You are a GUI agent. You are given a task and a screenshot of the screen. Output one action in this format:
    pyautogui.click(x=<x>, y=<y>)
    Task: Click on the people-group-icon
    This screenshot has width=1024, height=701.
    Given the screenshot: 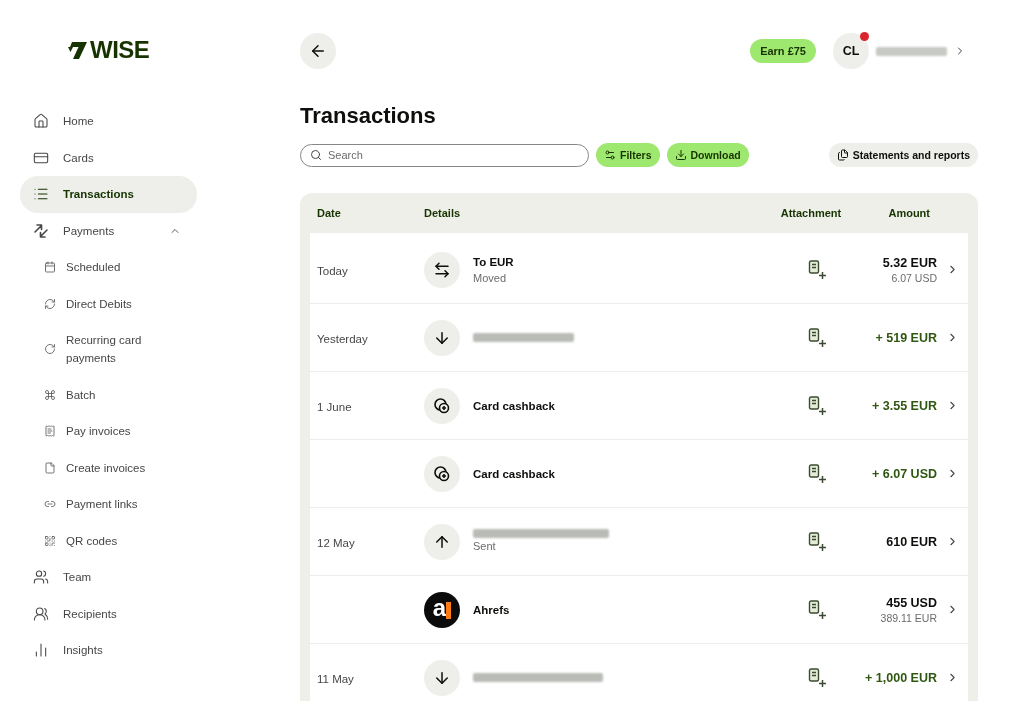 What is the action you would take?
    pyautogui.click(x=41, y=577)
    